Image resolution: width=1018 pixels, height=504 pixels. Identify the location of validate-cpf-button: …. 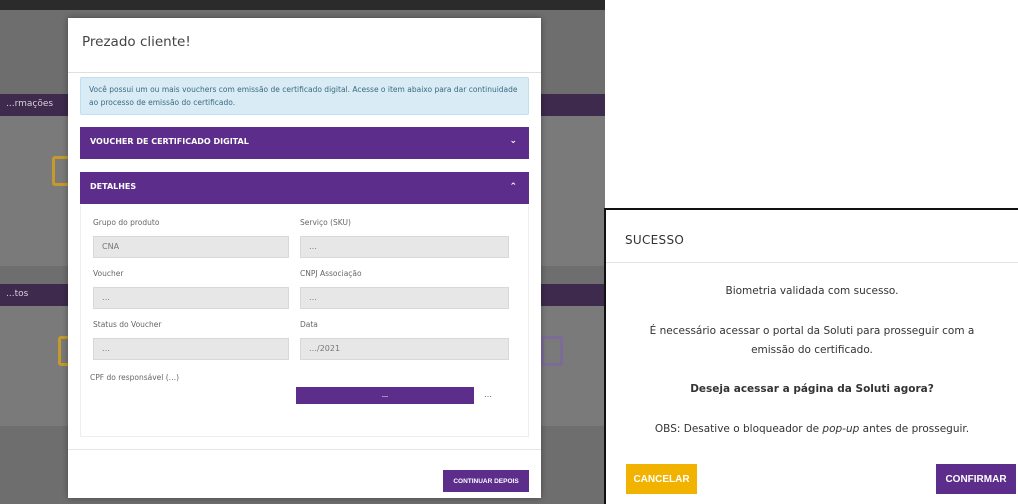
(385, 395).